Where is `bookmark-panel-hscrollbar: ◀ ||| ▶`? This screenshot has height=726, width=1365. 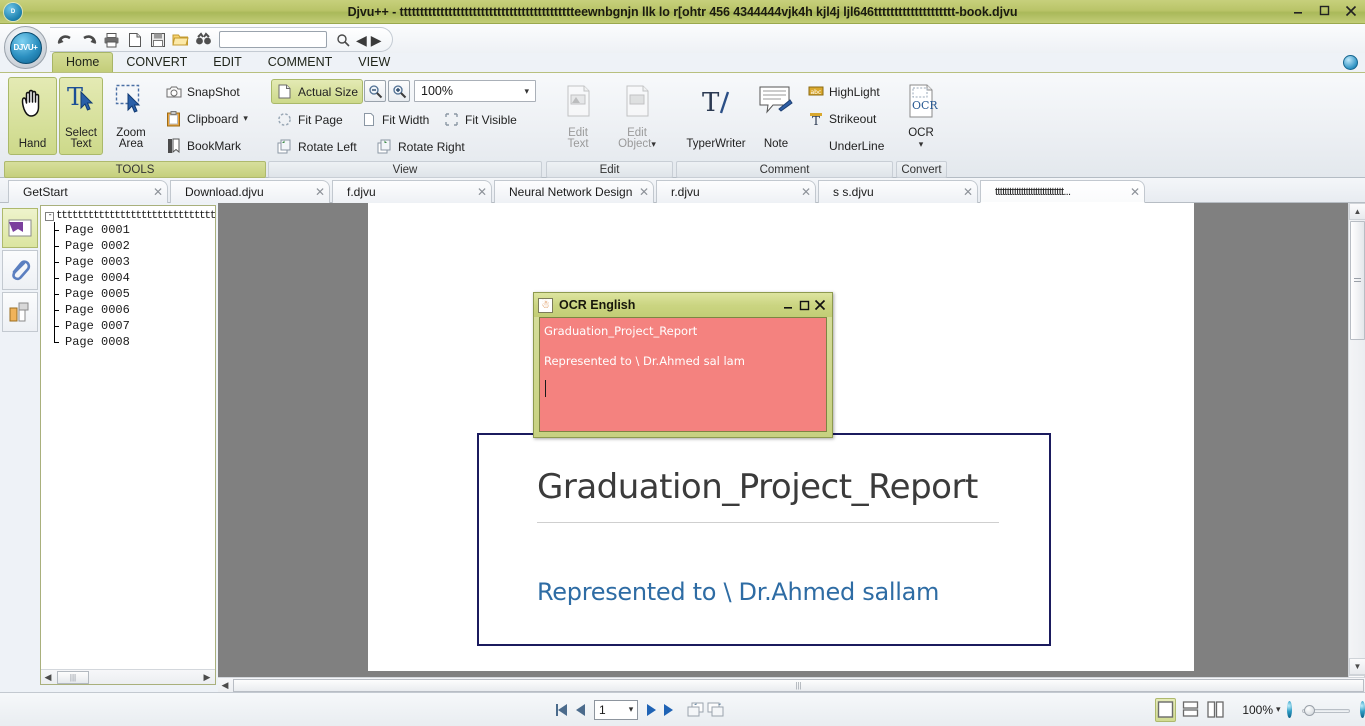 bookmark-panel-hscrollbar: ◀ ||| ▶ is located at coordinates (128, 676).